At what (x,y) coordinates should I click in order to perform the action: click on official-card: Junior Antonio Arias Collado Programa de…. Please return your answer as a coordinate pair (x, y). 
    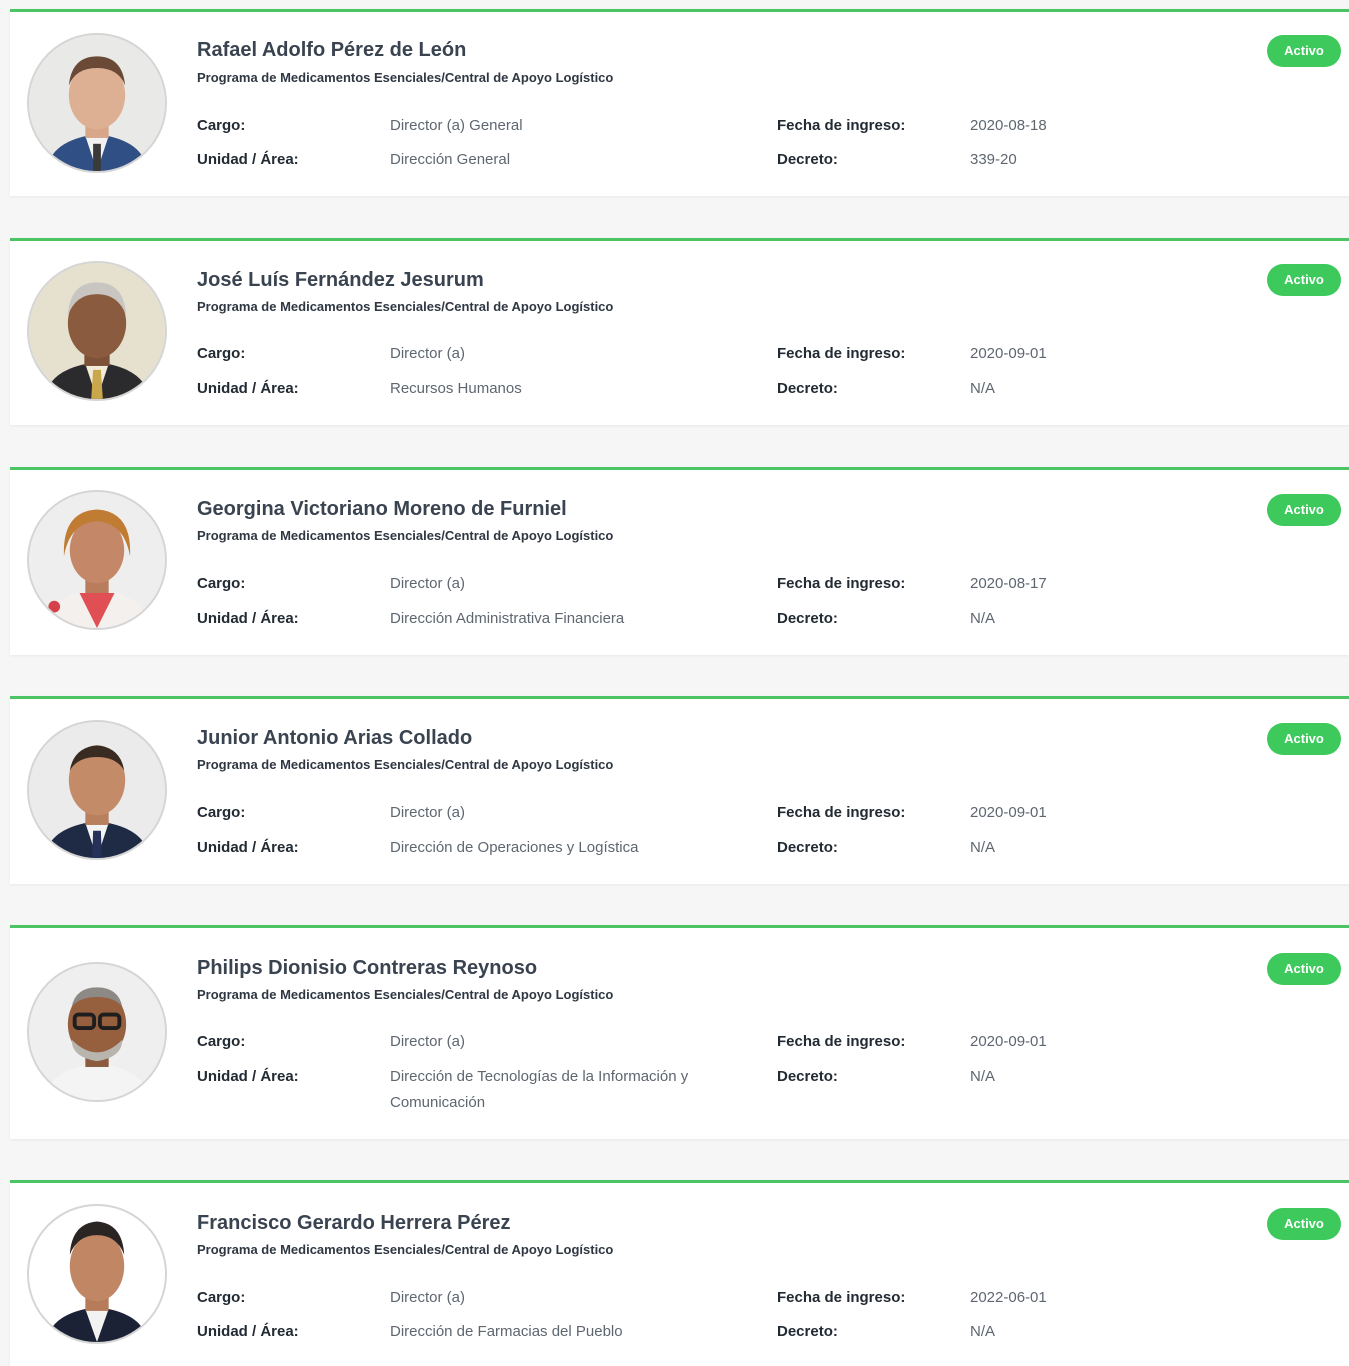
    Looking at the image, I should click on (679, 790).